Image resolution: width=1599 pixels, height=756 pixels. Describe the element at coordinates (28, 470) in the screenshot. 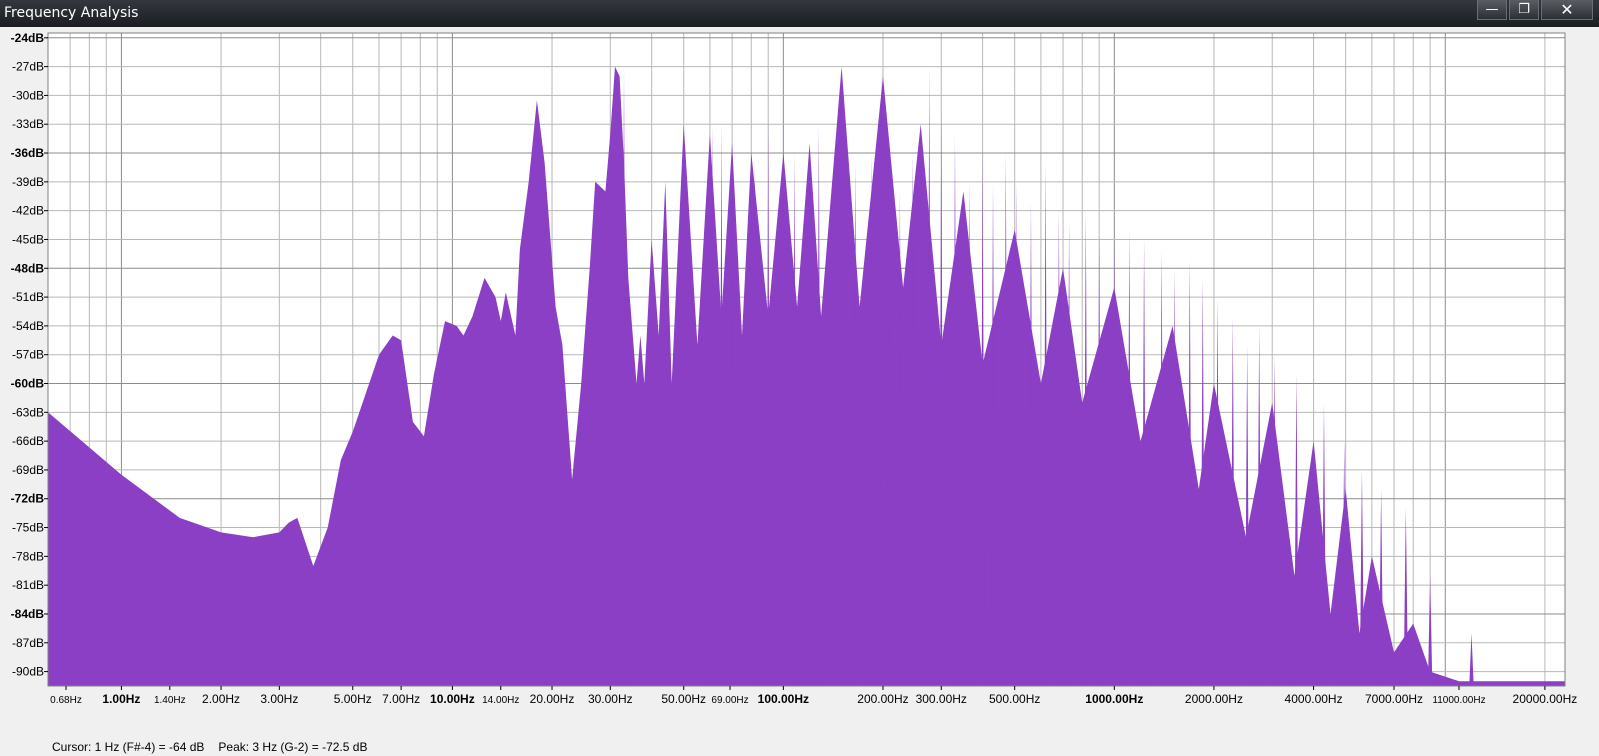

I see `y-tick-label: -69dB` at that location.